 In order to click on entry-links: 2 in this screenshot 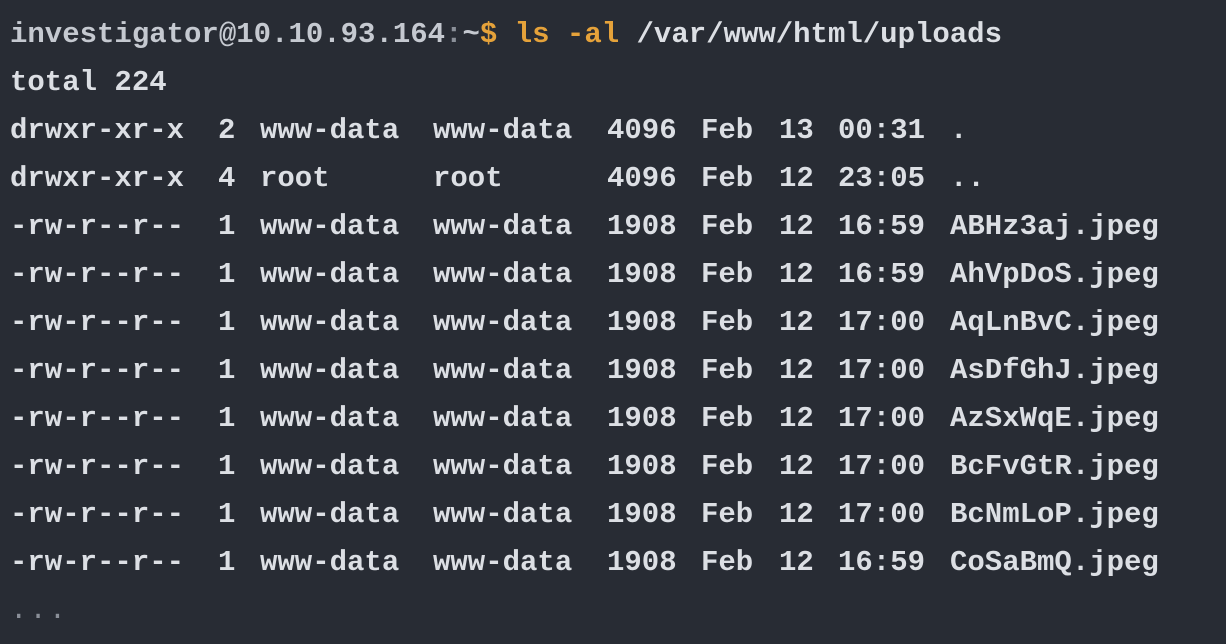, I will do `click(227, 130)`.